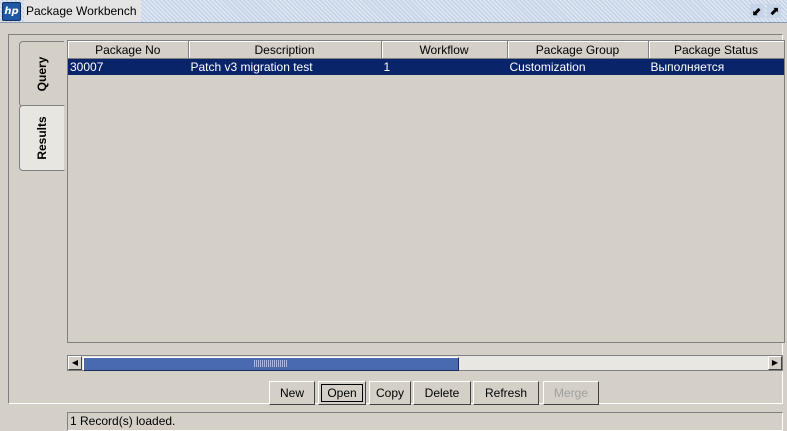 Image resolution: width=787 pixels, height=431 pixels. I want to click on cell-workflow: 1, so click(444, 66).